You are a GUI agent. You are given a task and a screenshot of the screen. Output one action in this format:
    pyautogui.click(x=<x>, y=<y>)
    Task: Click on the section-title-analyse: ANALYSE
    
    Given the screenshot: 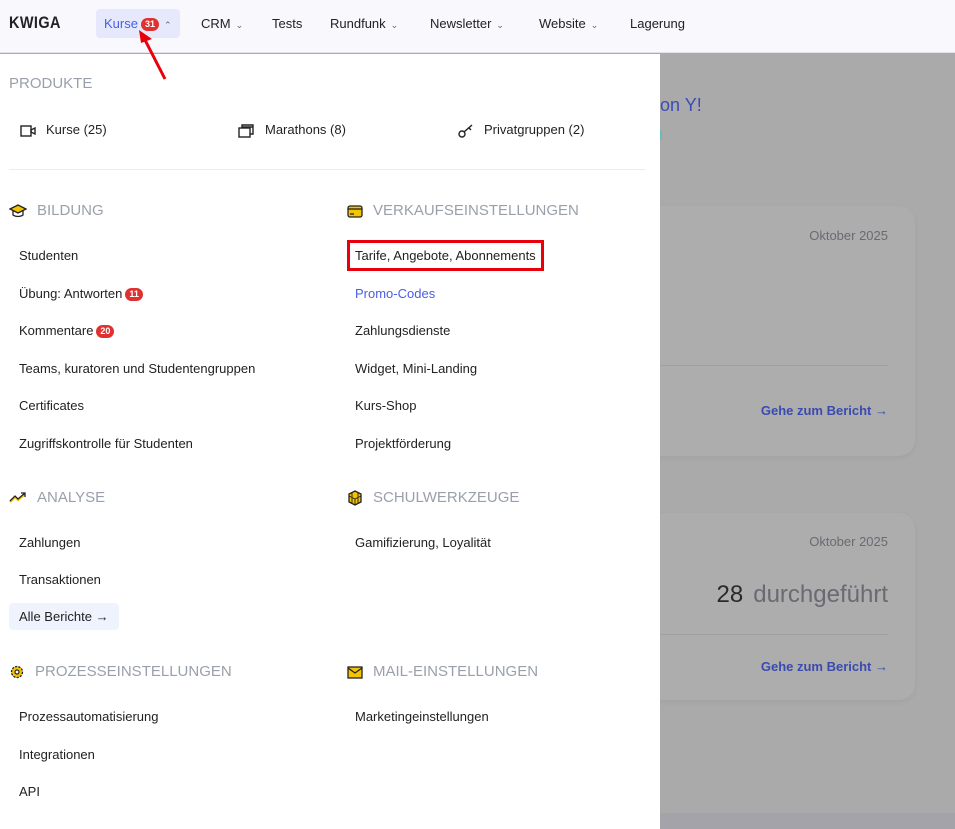 What is the action you would take?
    pyautogui.click(x=57, y=497)
    